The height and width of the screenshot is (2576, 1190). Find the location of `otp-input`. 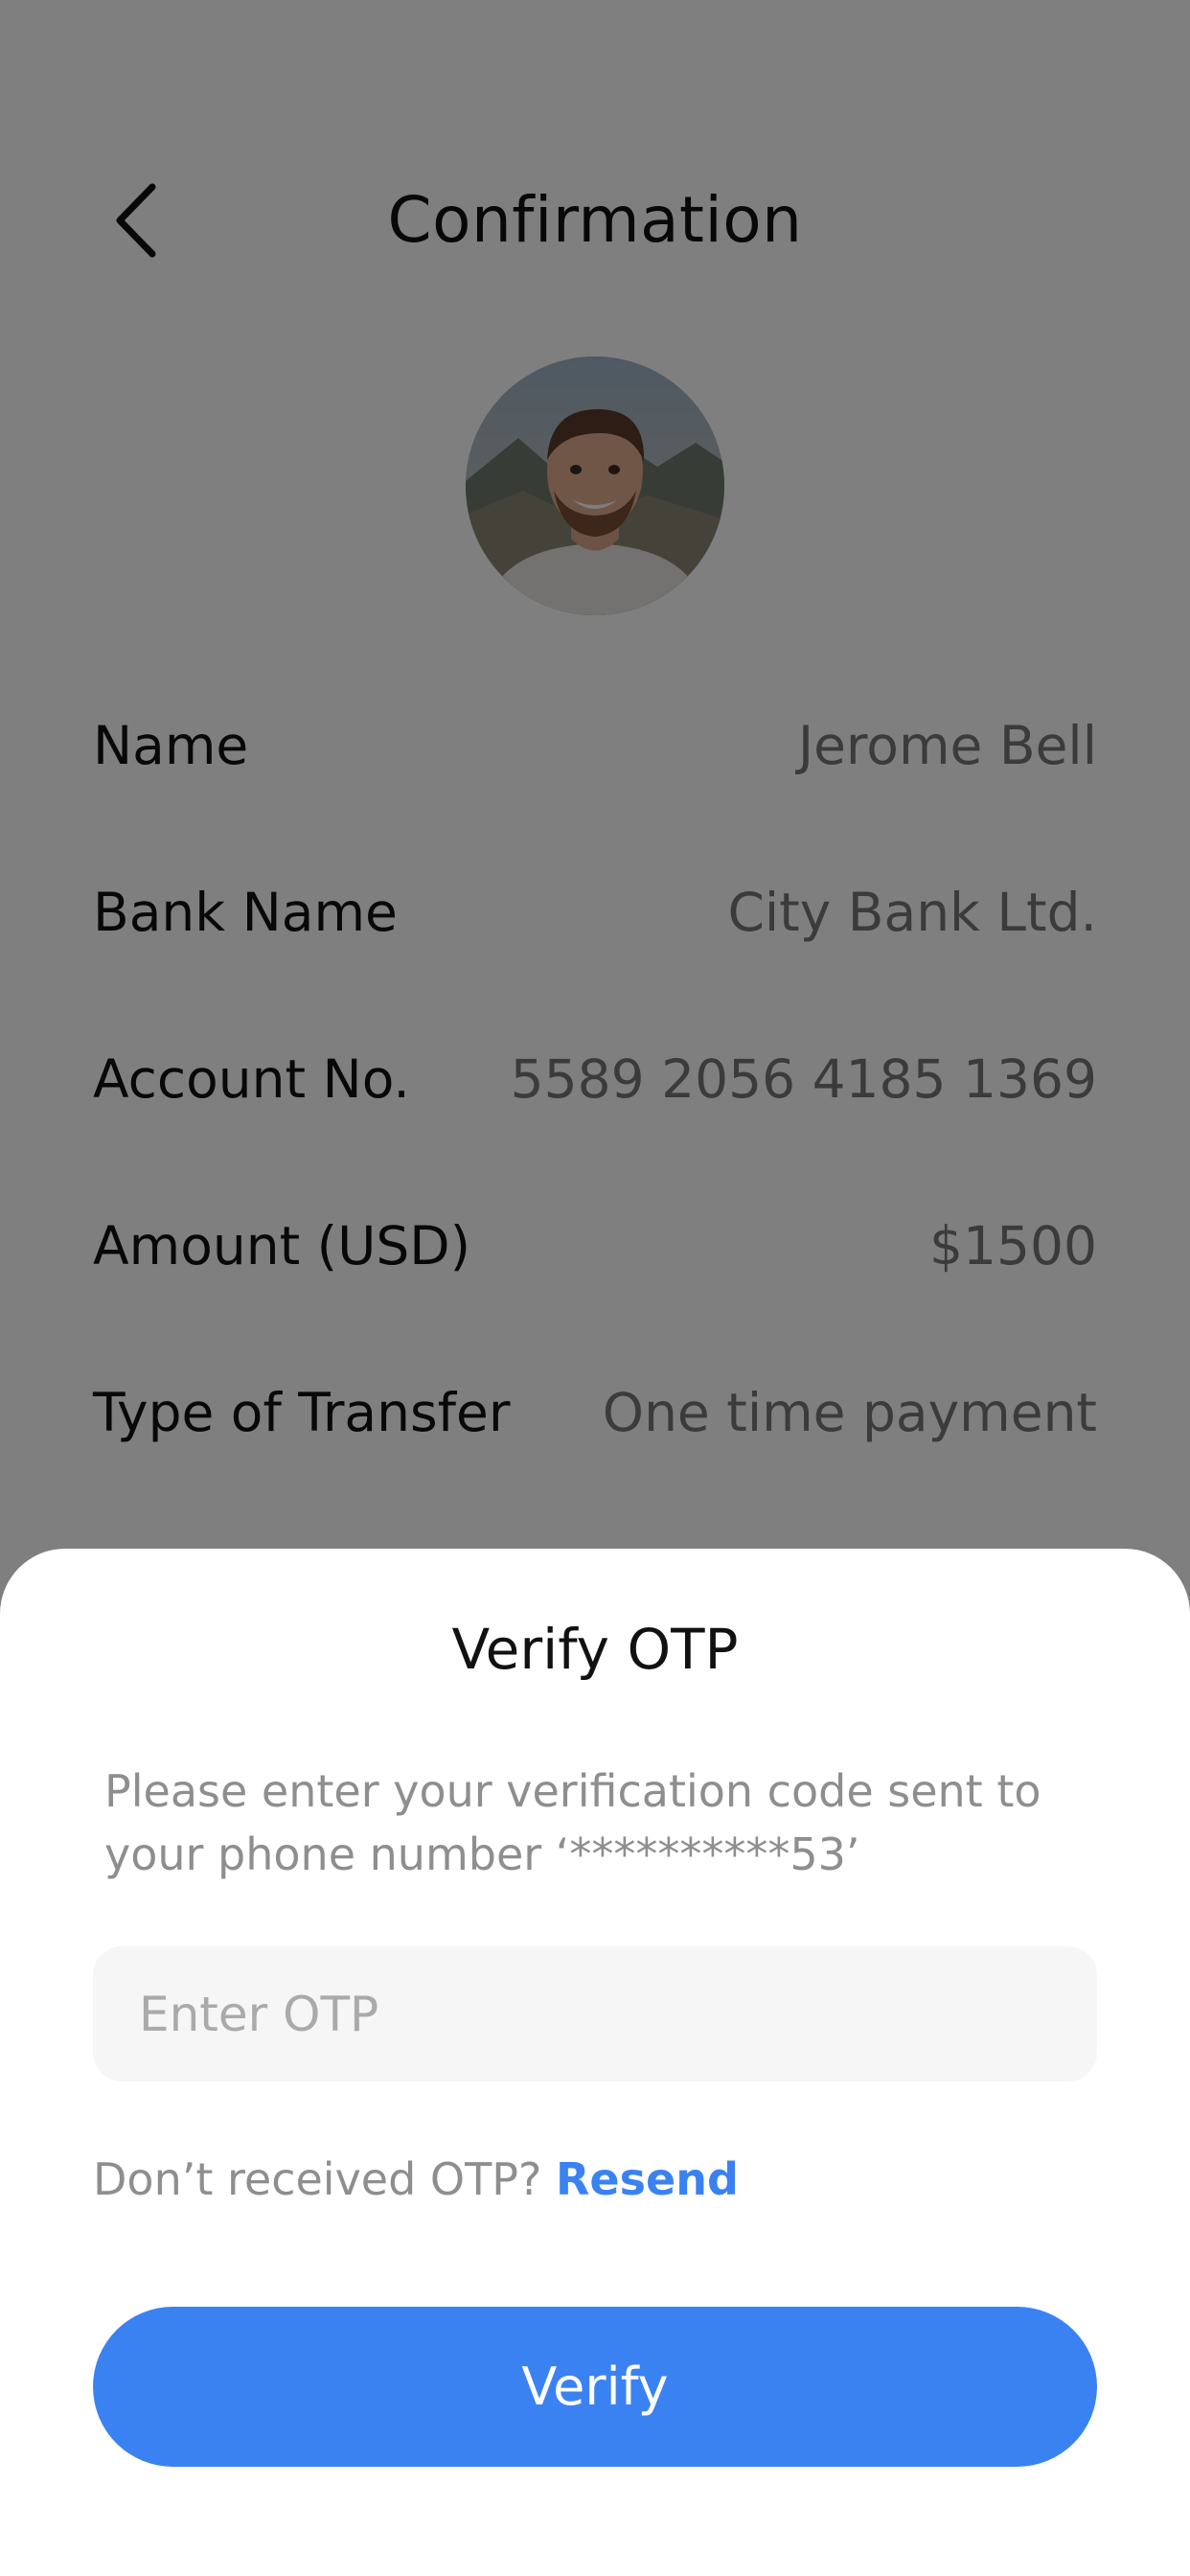

otp-input is located at coordinates (595, 2014).